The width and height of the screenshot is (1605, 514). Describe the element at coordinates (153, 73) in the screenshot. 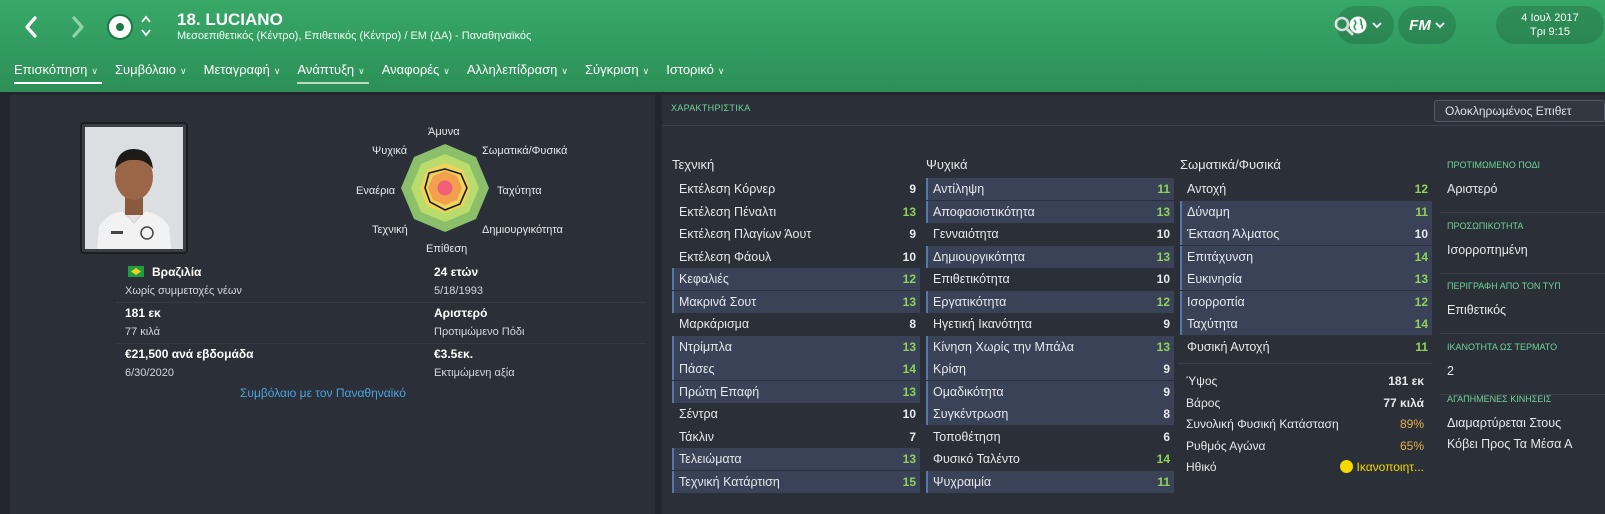

I see `tab-contract: Συμβόλαιο ∨` at that location.